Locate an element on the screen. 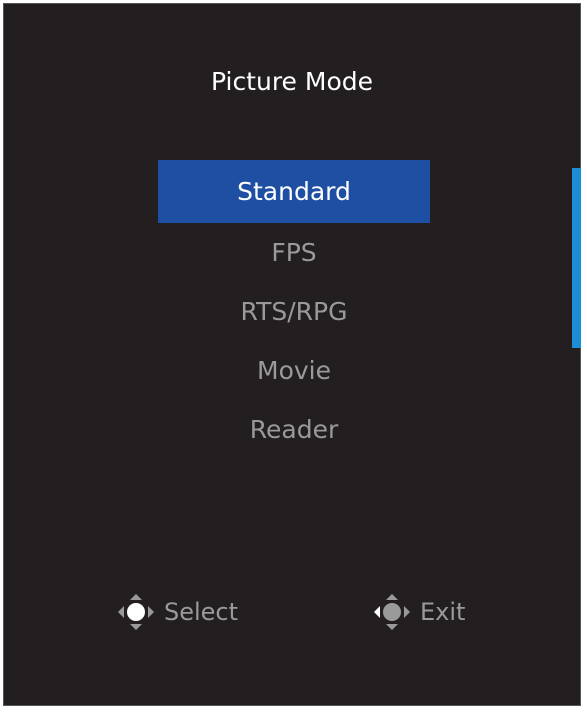 This screenshot has height=713, width=587. menu-item-standard: Standard is located at coordinates (294, 191).